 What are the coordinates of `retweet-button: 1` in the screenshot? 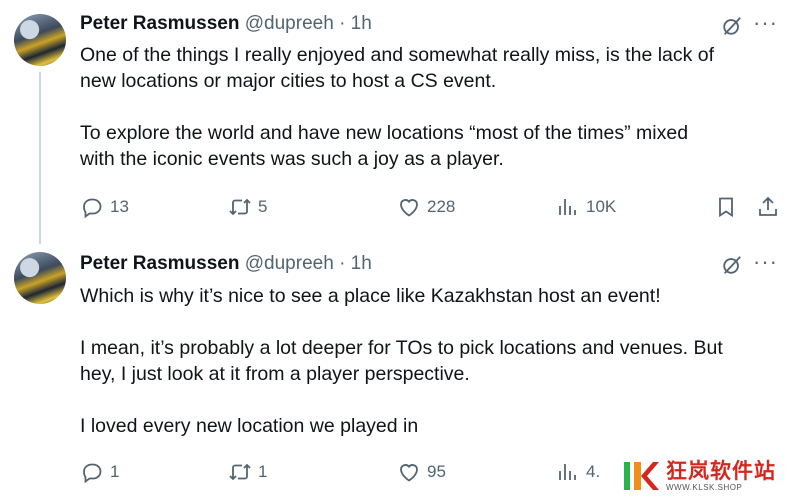 It's located at (247, 472).